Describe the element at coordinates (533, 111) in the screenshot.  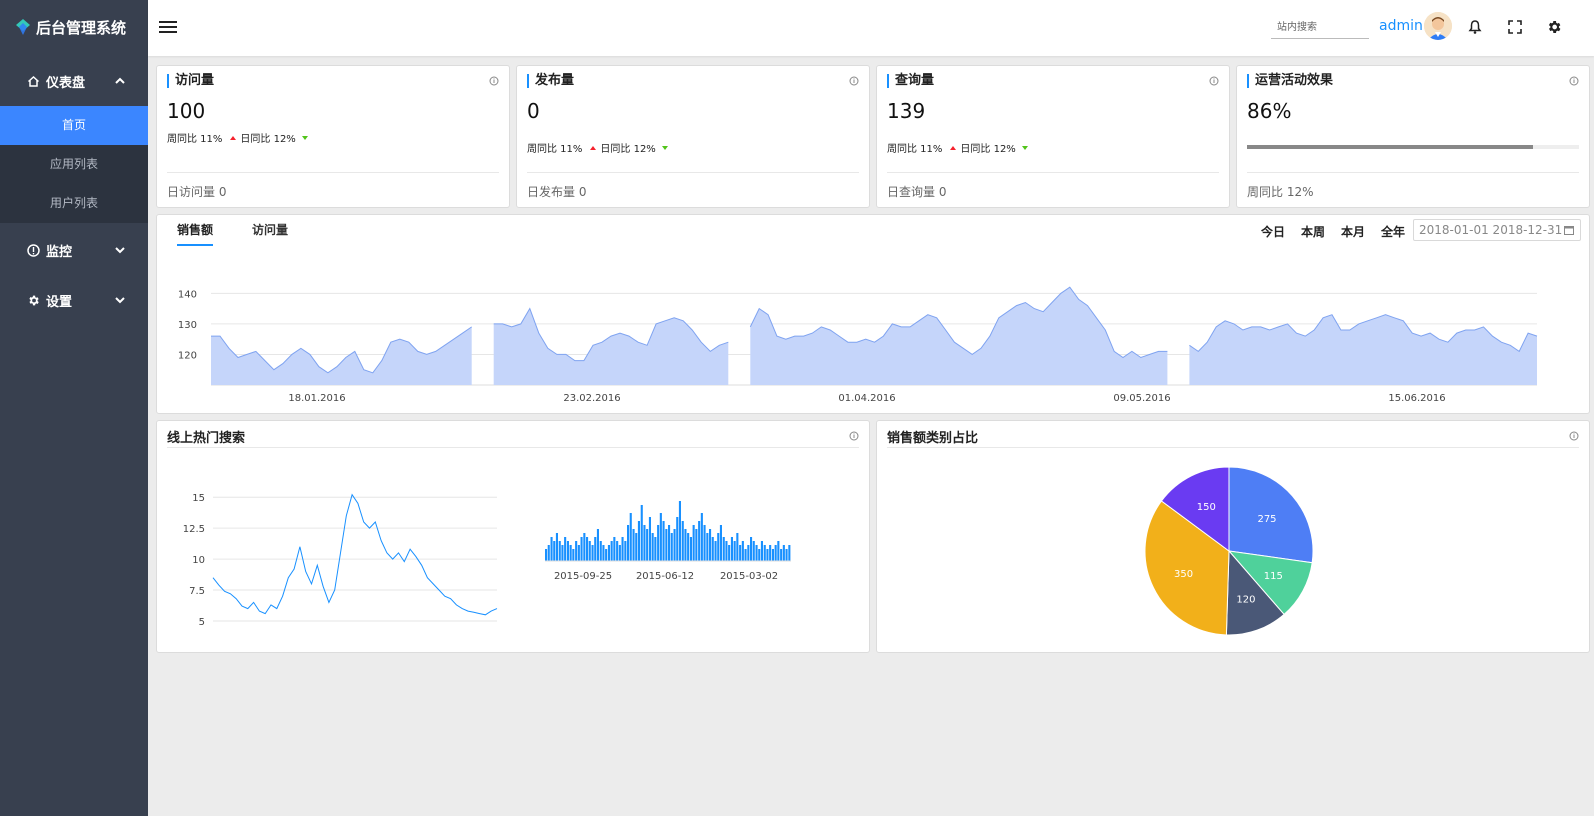
I see `stat-value: 0` at that location.